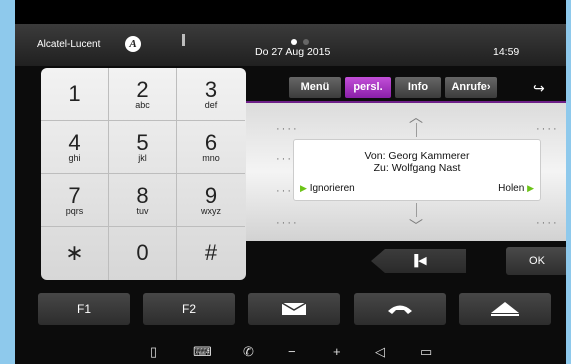 The width and height of the screenshot is (571, 364). Describe the element at coordinates (248, 352) in the screenshot. I see `handset-icon: ✆` at that location.